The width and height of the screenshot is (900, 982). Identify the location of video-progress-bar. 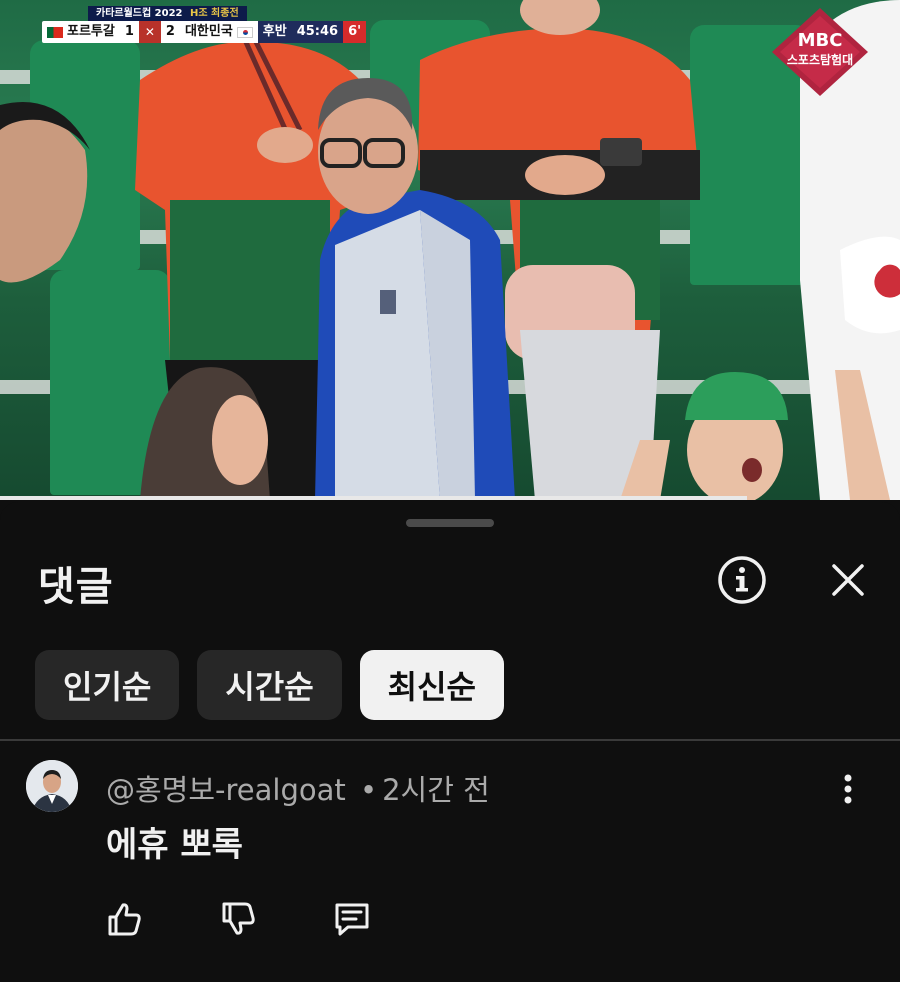
(373, 498).